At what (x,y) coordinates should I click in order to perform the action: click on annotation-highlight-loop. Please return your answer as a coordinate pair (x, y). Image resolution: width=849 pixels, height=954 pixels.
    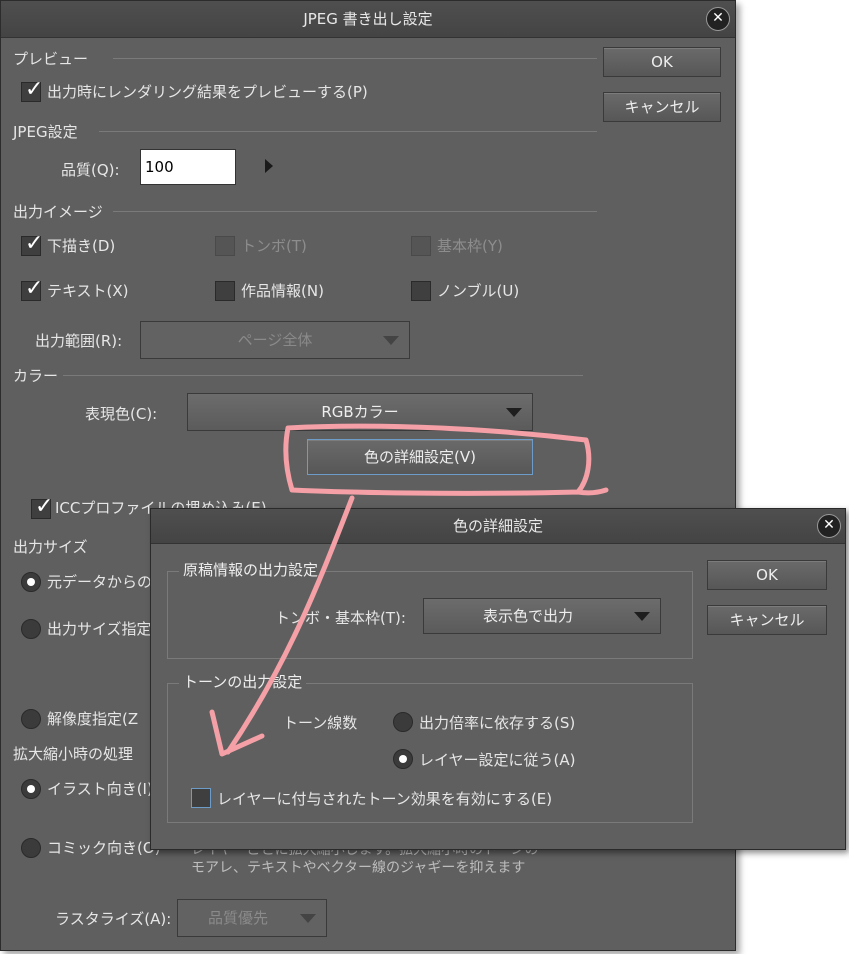
    Looking at the image, I should click on (446, 459).